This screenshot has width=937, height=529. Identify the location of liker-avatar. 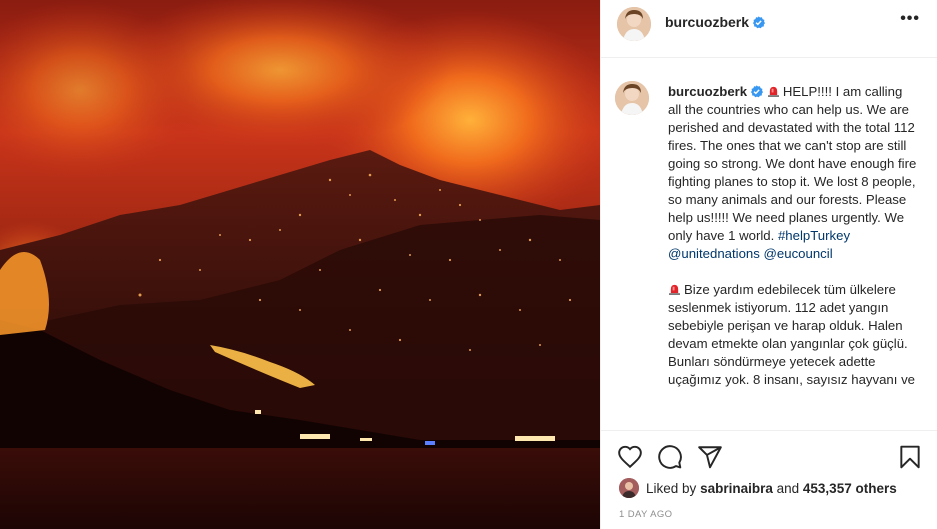
(629, 488).